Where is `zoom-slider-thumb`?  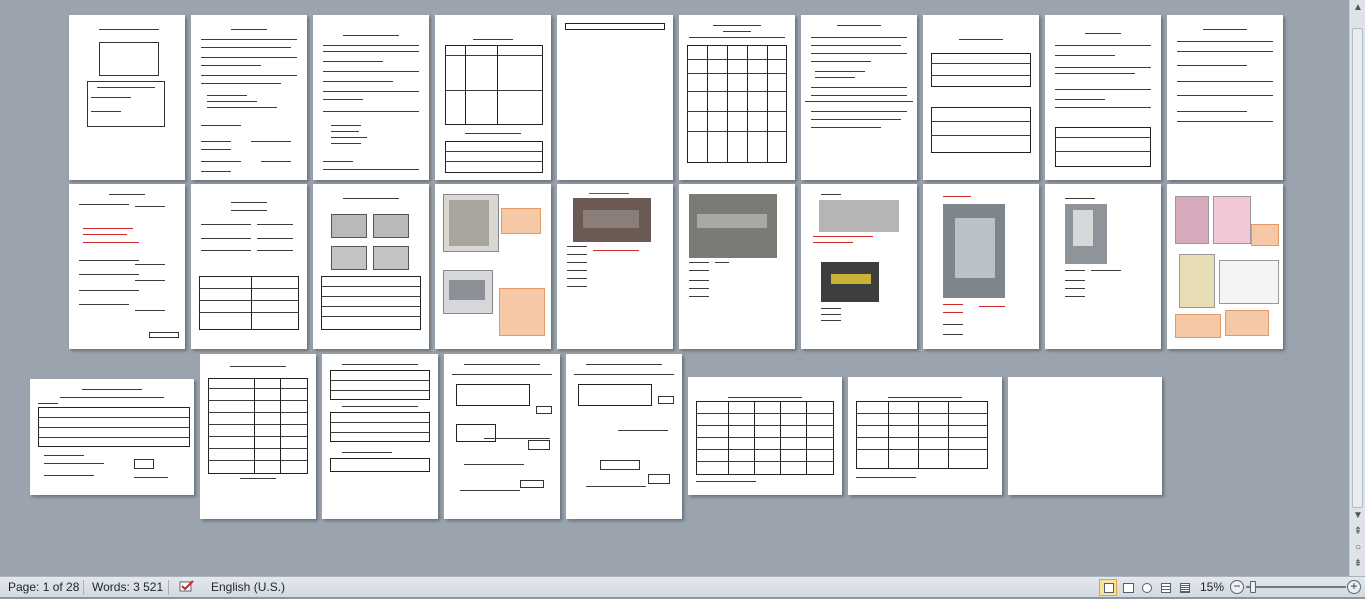
zoom-slider-thumb is located at coordinates (1253, 587).